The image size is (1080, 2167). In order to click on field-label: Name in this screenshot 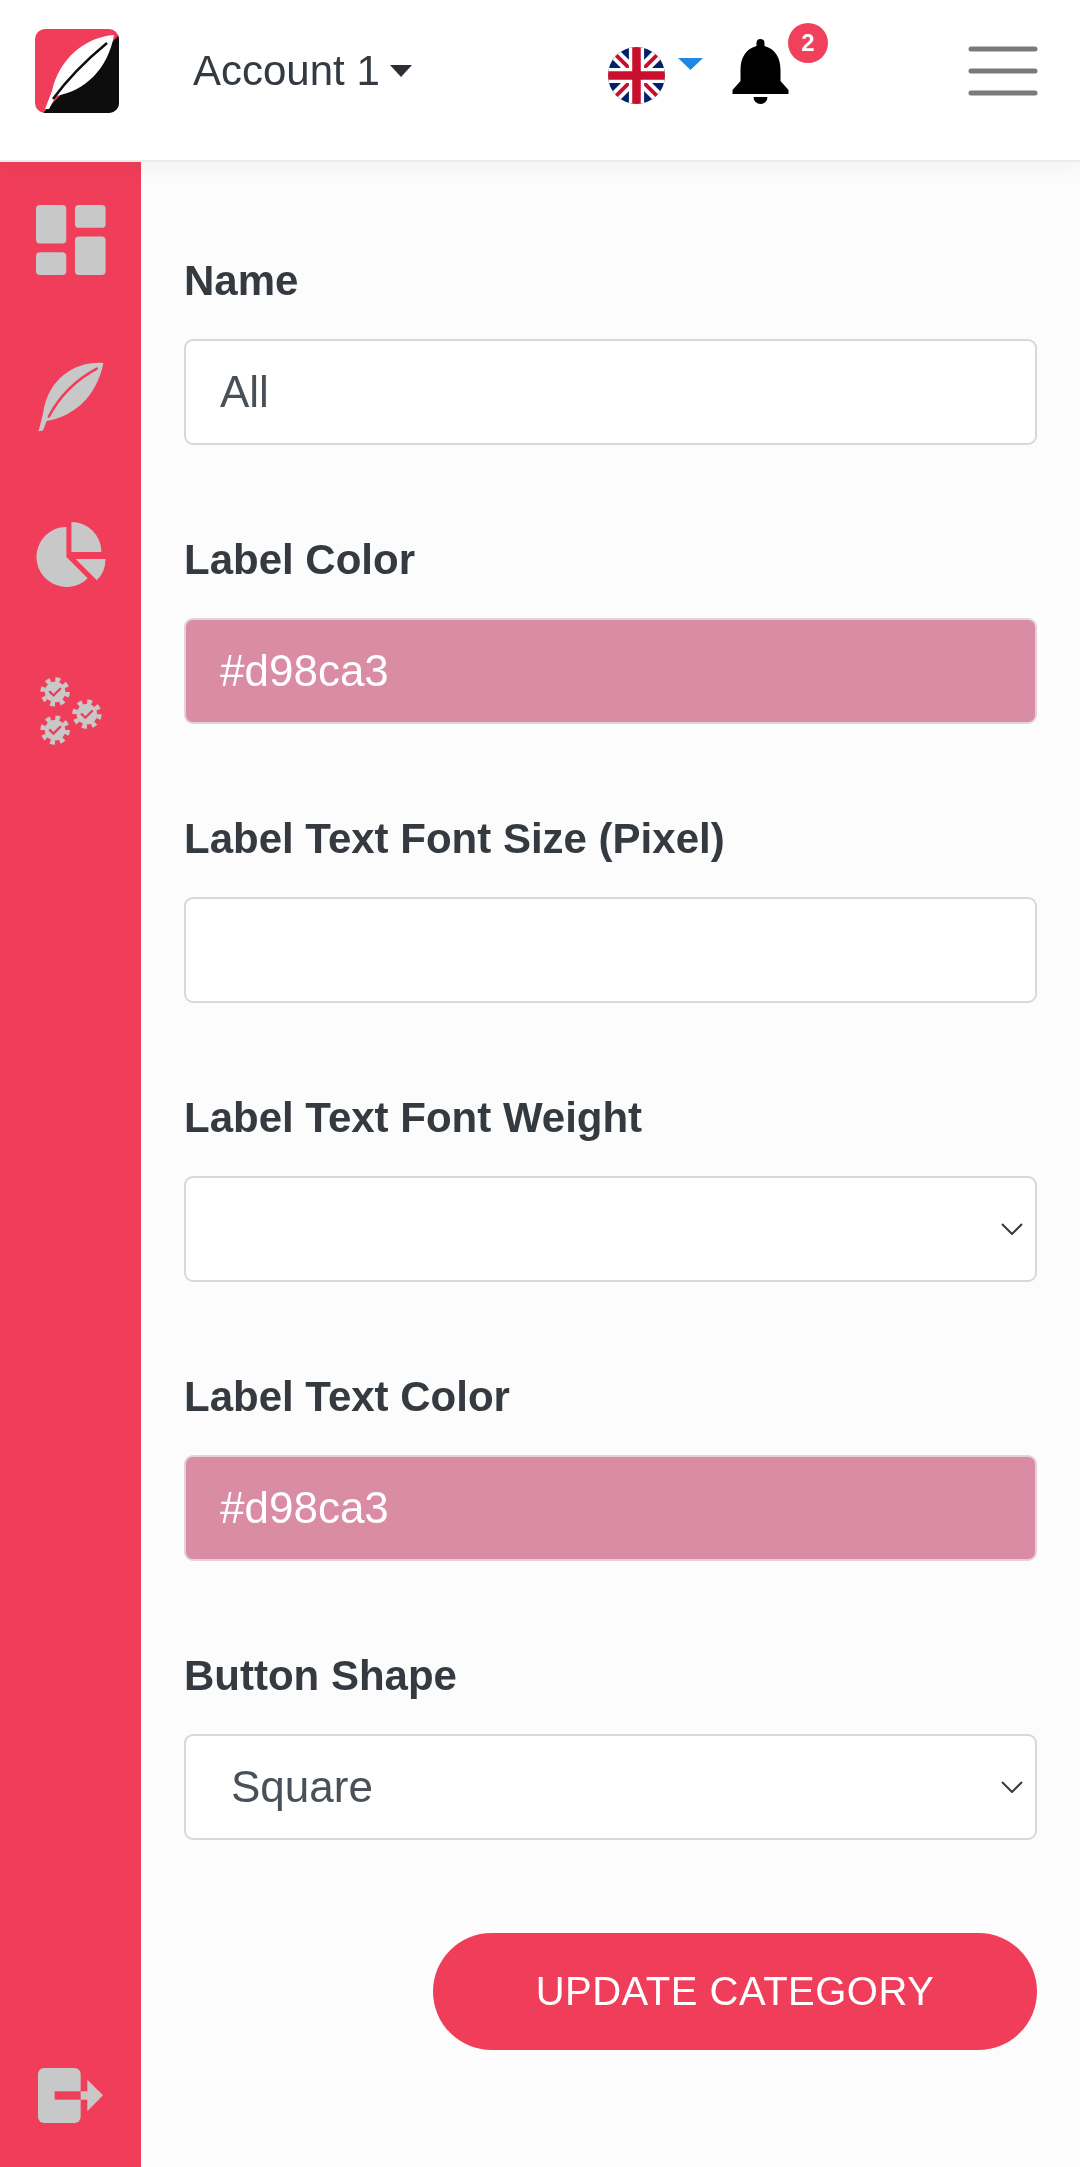, I will do `click(241, 281)`.